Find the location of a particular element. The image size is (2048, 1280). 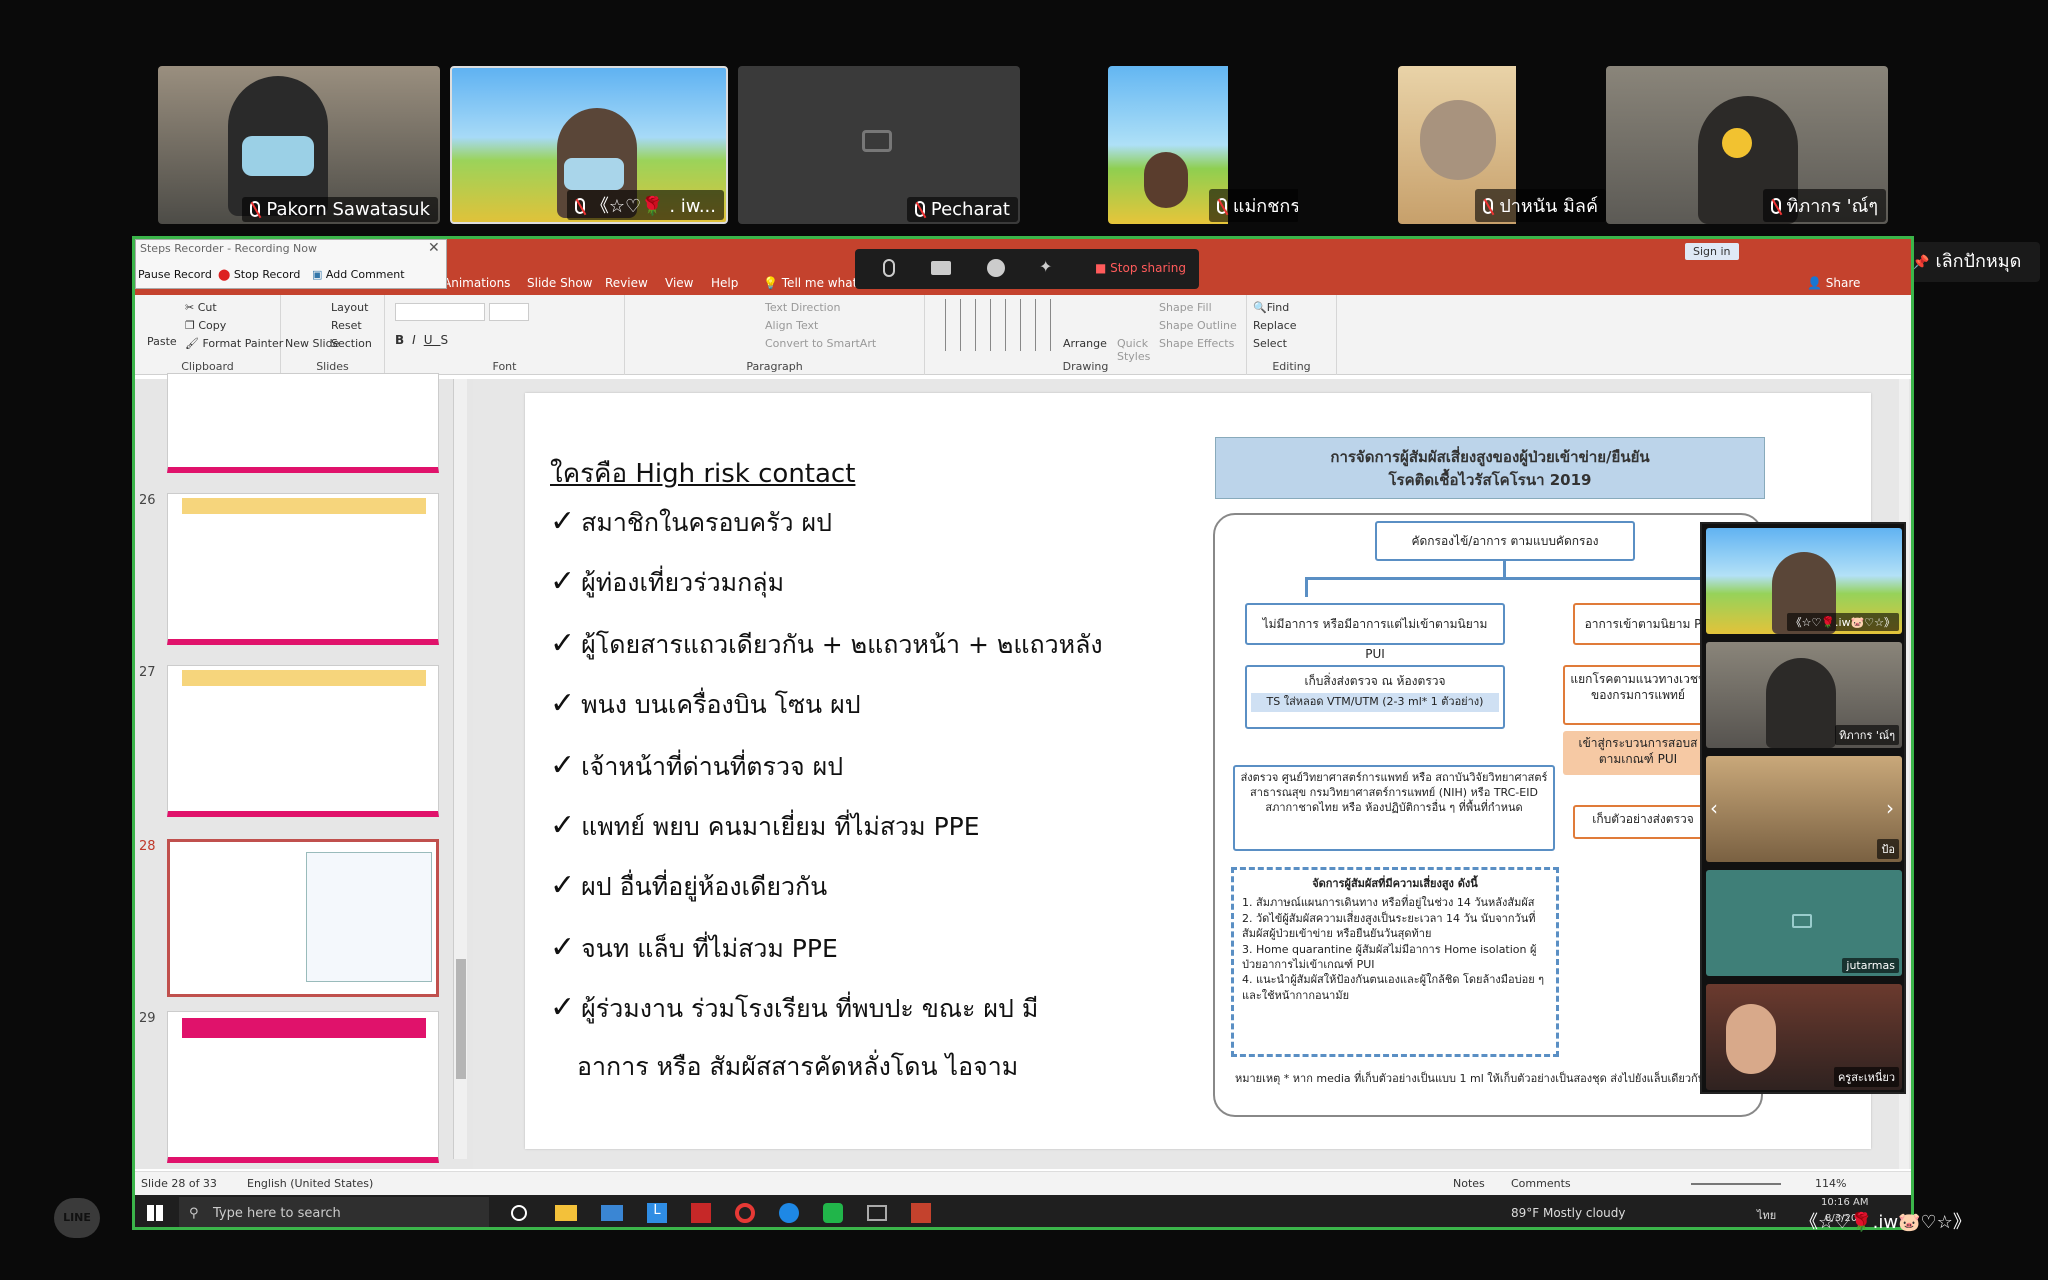

font-name-dropdown is located at coordinates (440, 312).